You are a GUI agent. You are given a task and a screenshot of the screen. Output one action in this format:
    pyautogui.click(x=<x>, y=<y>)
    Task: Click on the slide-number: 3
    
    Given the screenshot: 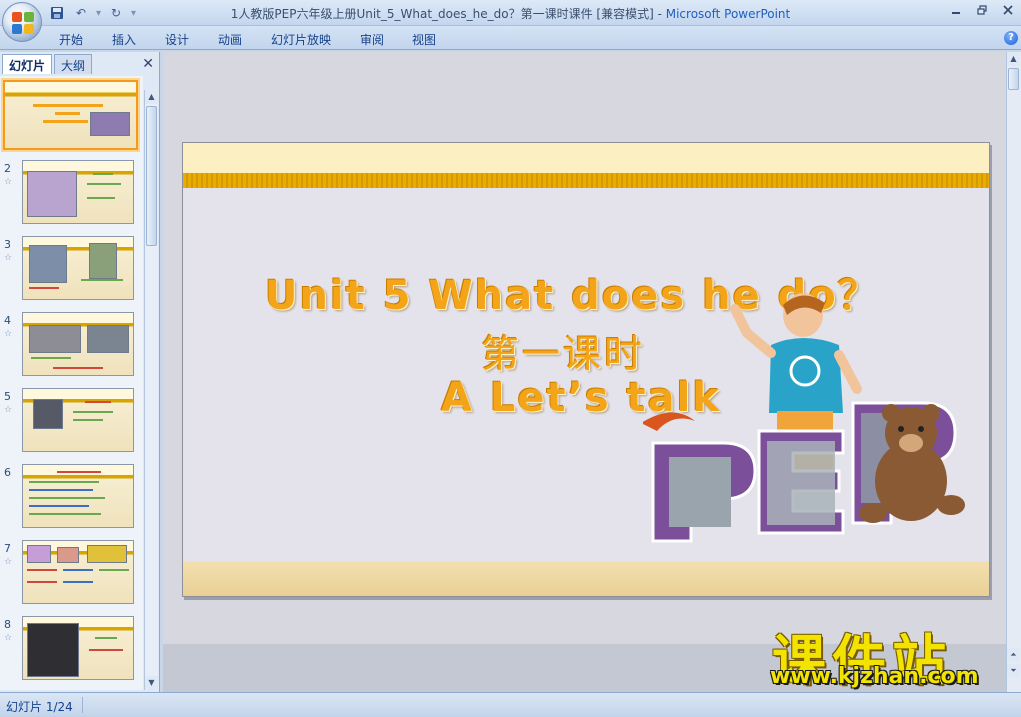 What is the action you would take?
    pyautogui.click(x=7, y=244)
    